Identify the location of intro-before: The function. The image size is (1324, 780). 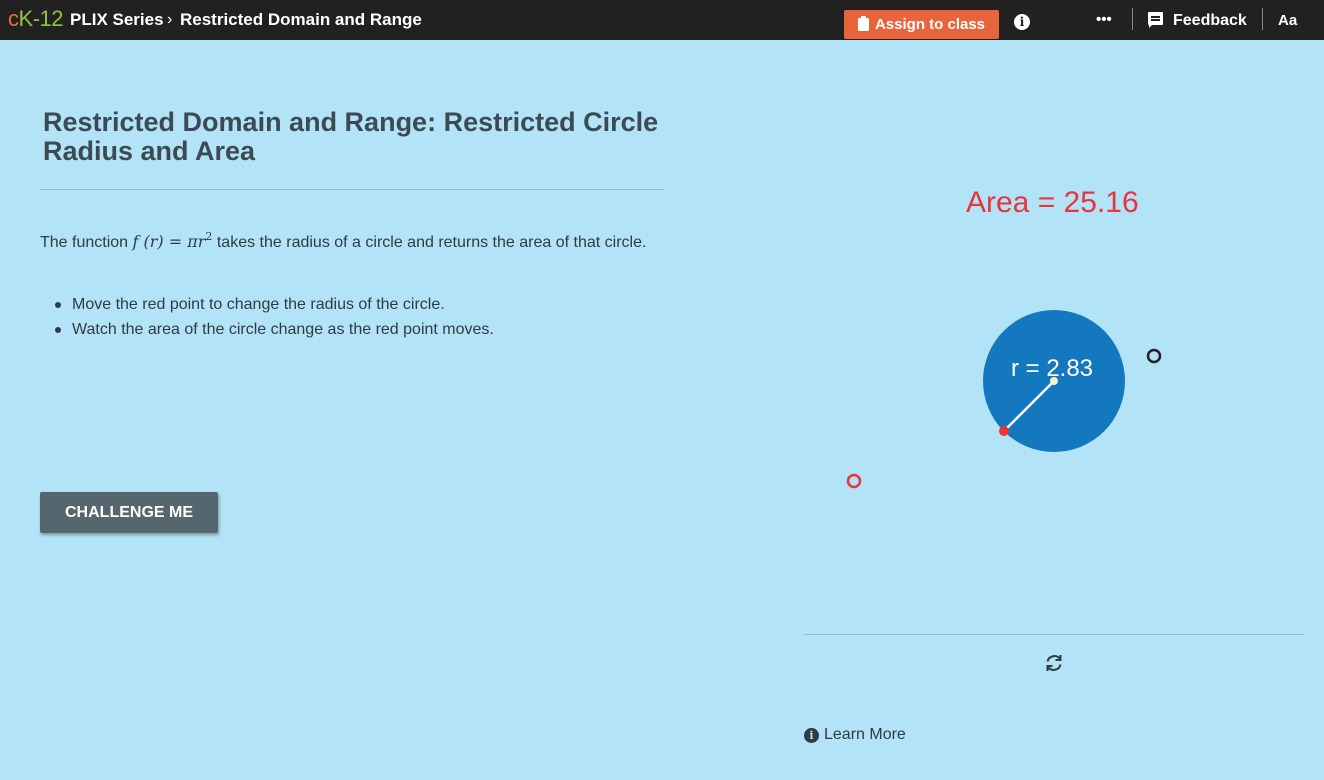
(84, 242).